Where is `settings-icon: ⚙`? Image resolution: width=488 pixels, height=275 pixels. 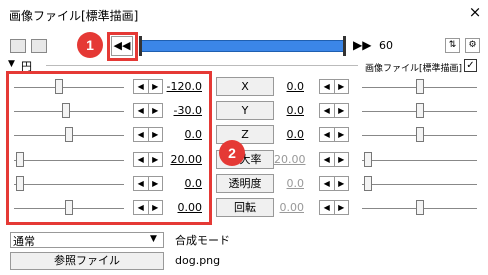 settings-icon: ⚙ is located at coordinates (472, 45).